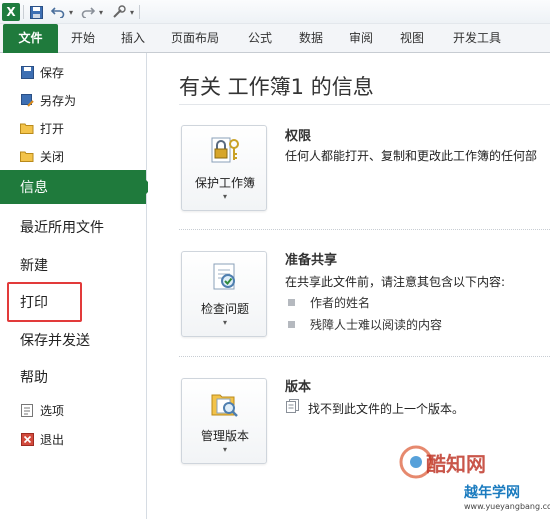  I want to click on customize-icon, so click(119, 12).